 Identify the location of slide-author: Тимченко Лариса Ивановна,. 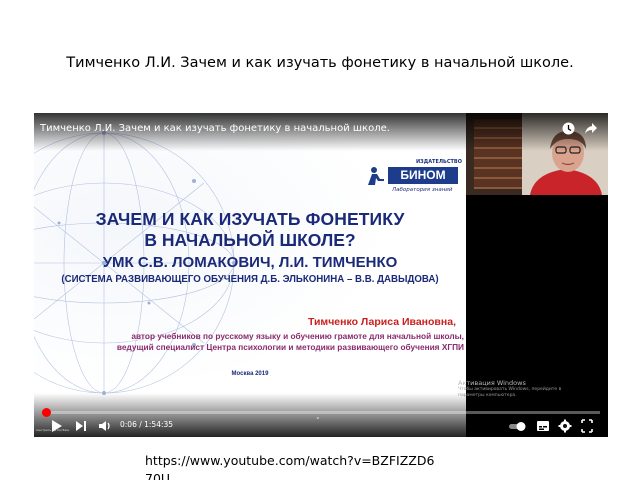
(381, 322).